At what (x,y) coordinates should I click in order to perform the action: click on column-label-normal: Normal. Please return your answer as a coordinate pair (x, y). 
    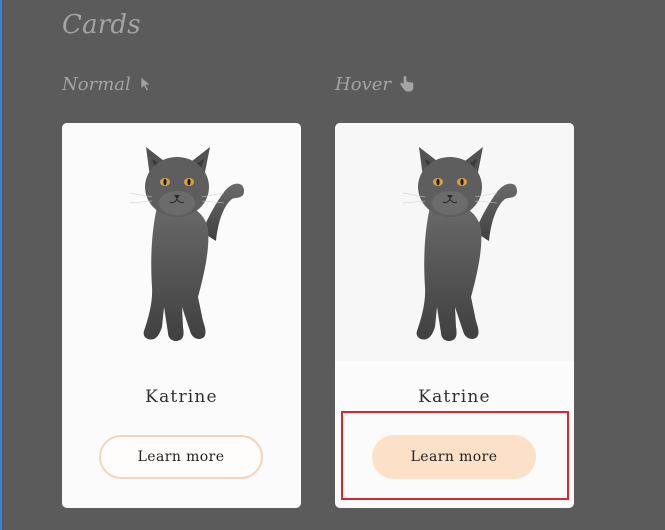
    Looking at the image, I should click on (107, 84).